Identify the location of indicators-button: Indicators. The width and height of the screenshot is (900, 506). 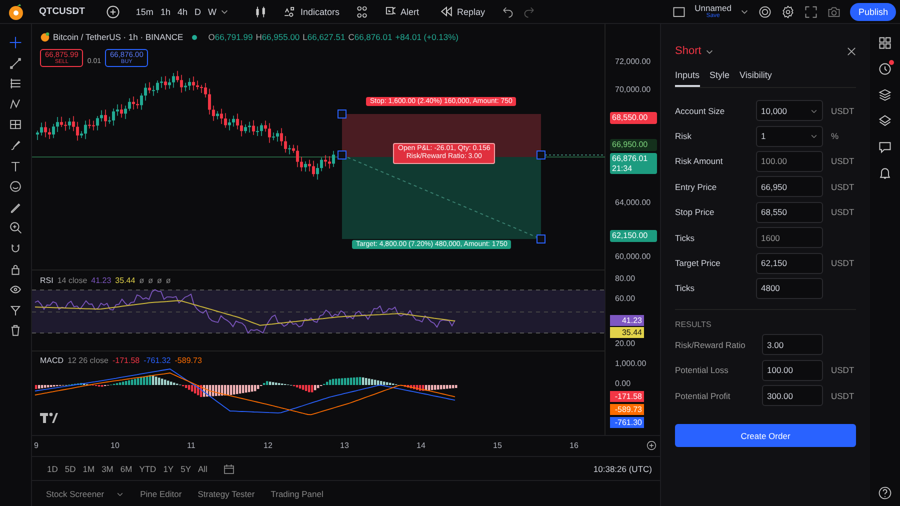
(311, 11).